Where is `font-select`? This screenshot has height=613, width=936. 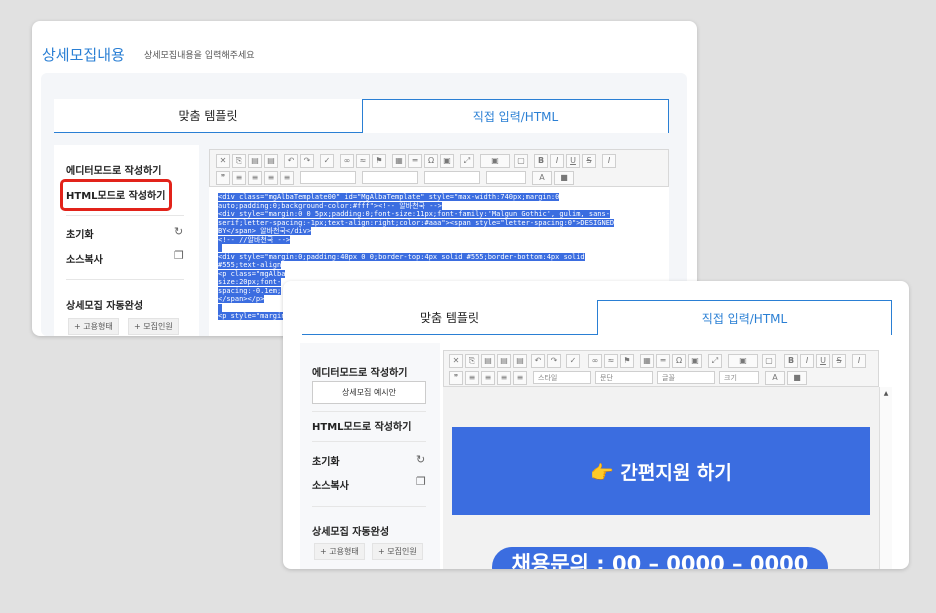 font-select is located at coordinates (452, 177).